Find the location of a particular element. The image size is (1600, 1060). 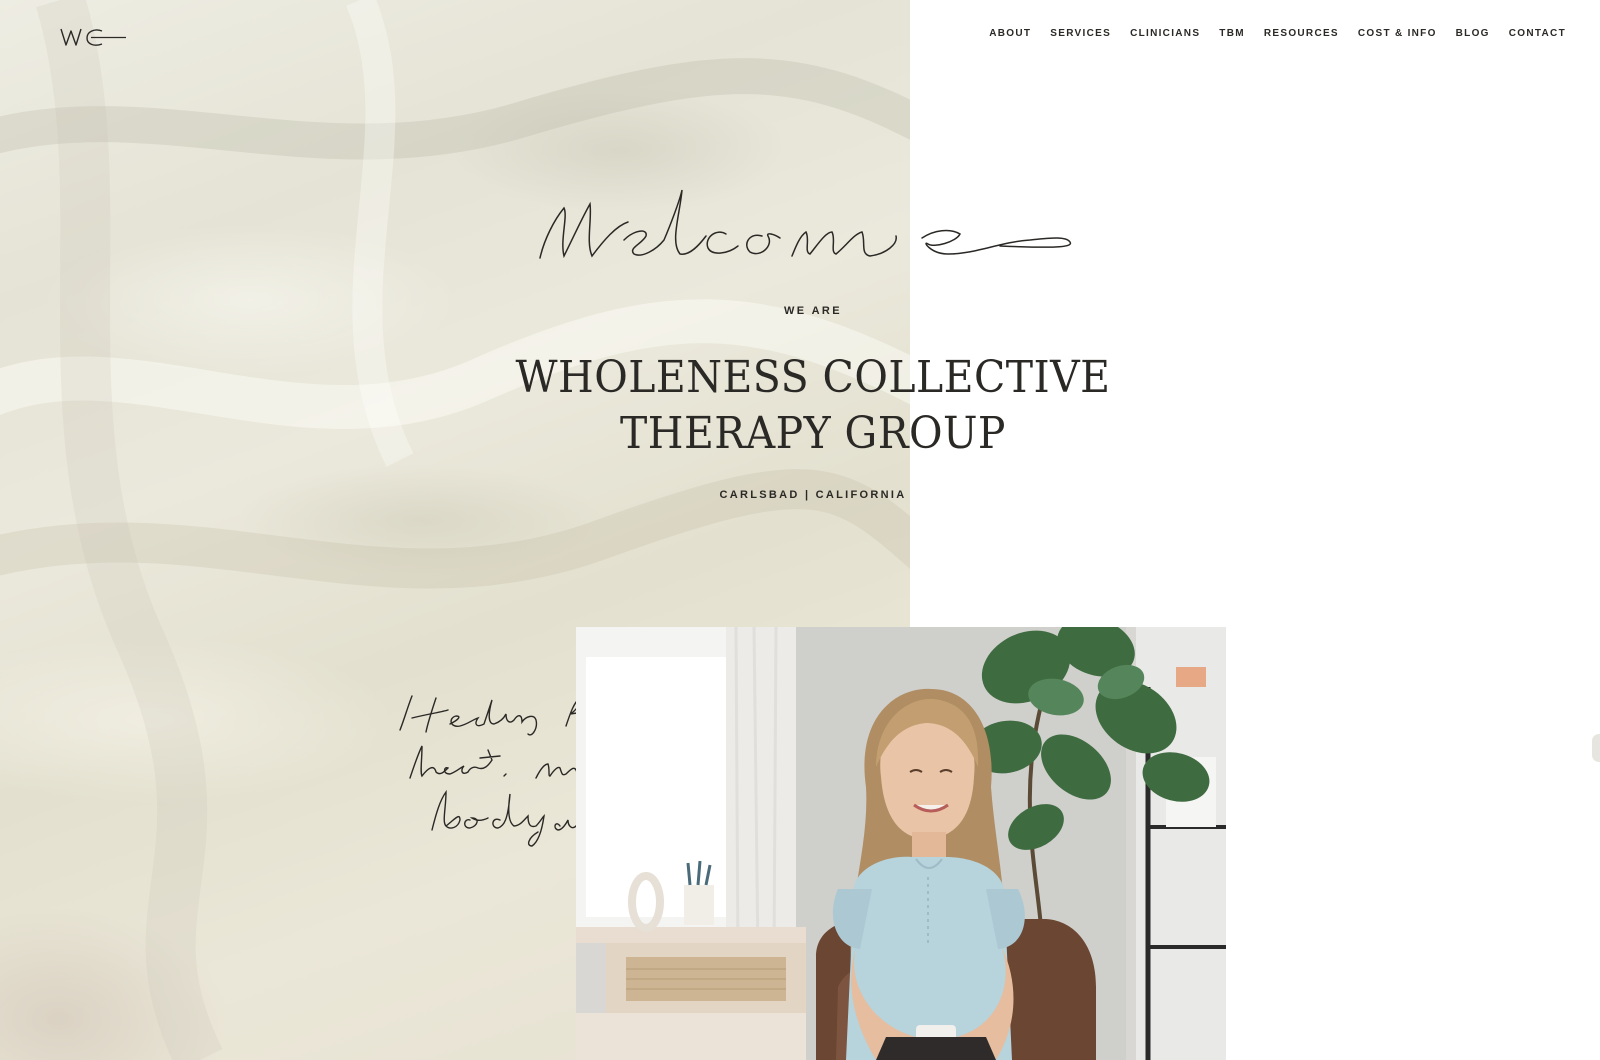

hero-location: CARLSBAD | CALIFORNIA is located at coordinates (813, 495).